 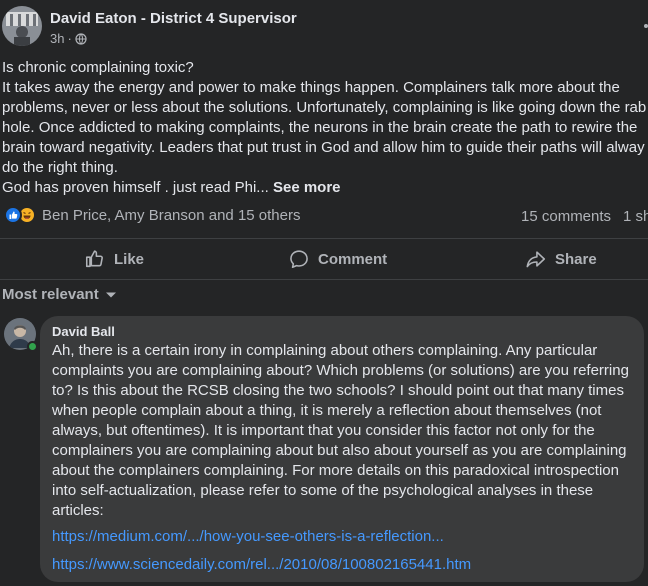 What do you see at coordinates (13, 215) in the screenshot?
I see `like-reaction-icon` at bounding box center [13, 215].